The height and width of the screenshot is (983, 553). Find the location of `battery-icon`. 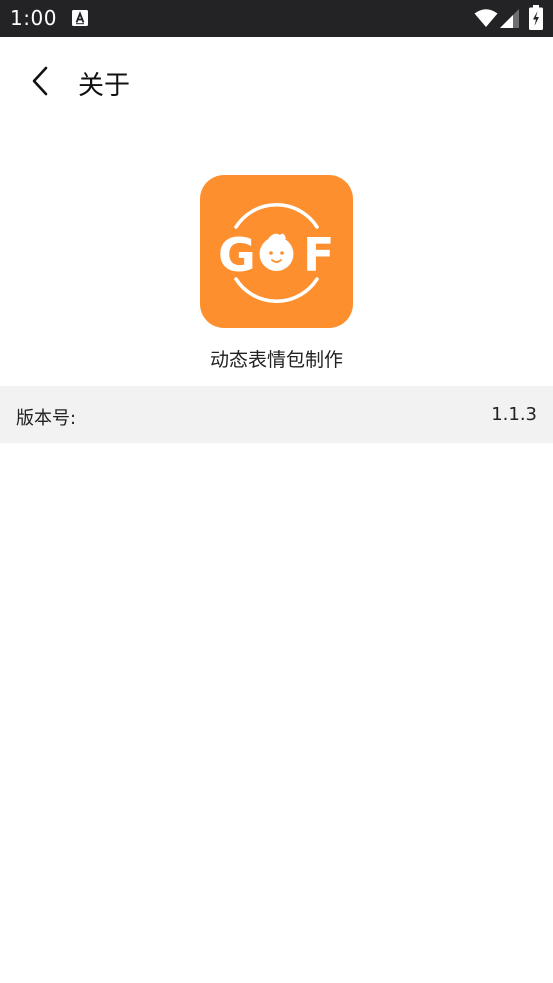

battery-icon is located at coordinates (536, 17).